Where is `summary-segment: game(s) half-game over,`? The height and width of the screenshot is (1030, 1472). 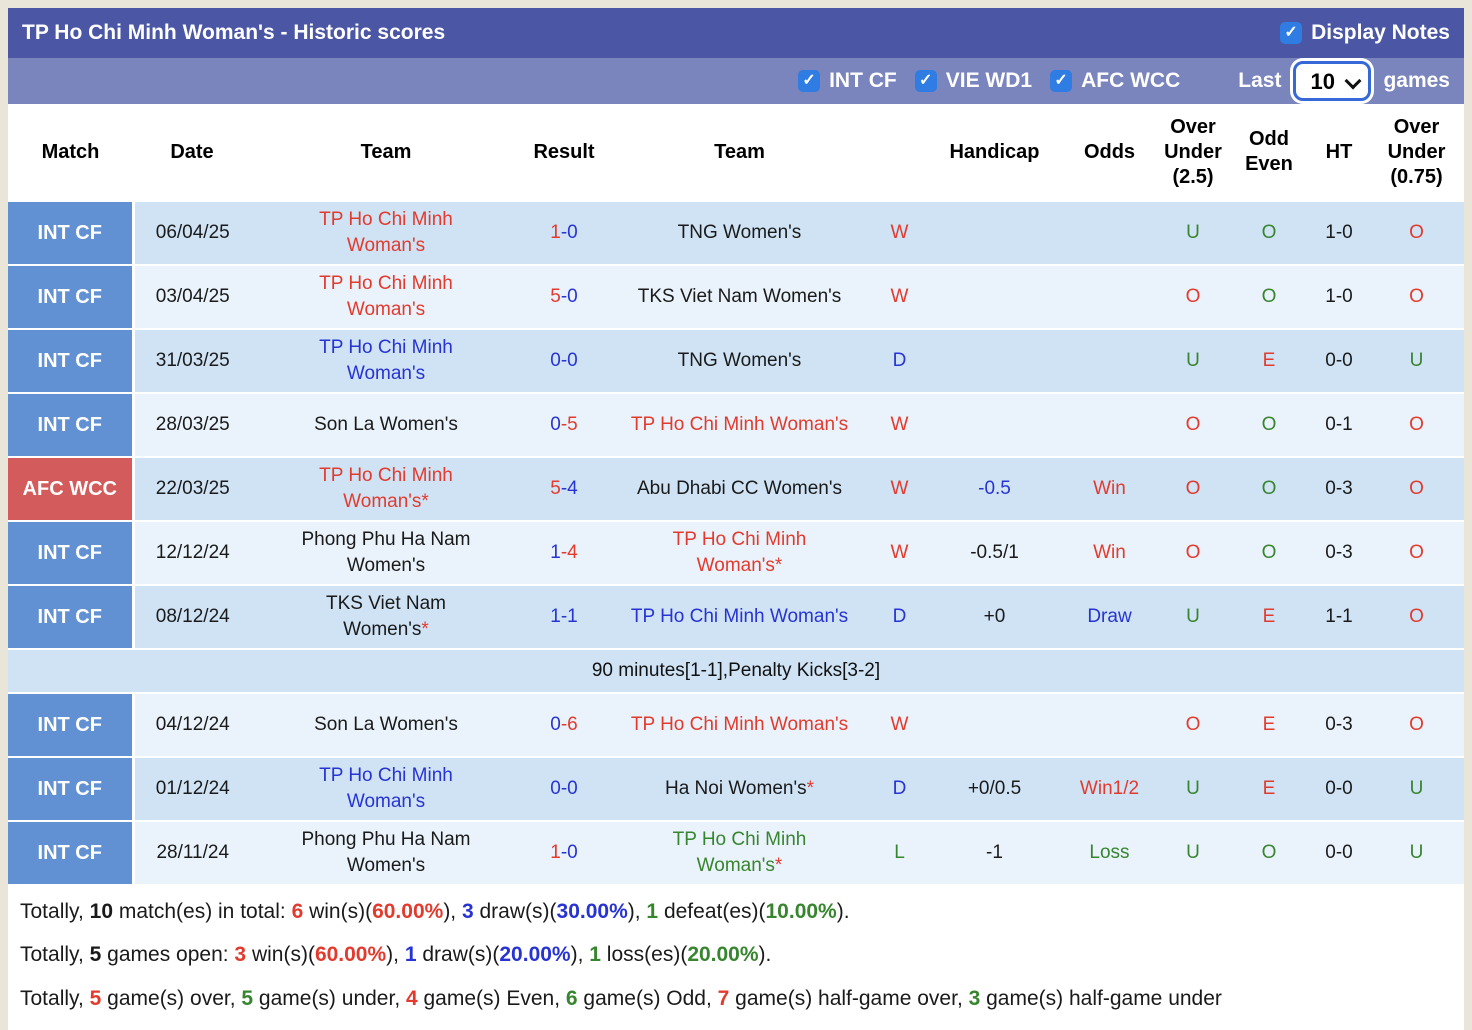
summary-segment: game(s) half-game over, is located at coordinates (849, 998).